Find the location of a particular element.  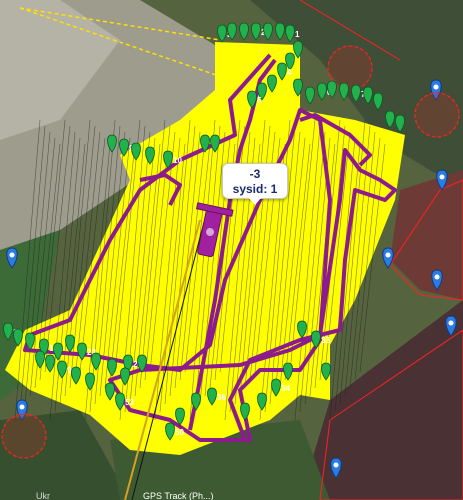

waypoint-number: 5 is located at coordinates (259, 100).